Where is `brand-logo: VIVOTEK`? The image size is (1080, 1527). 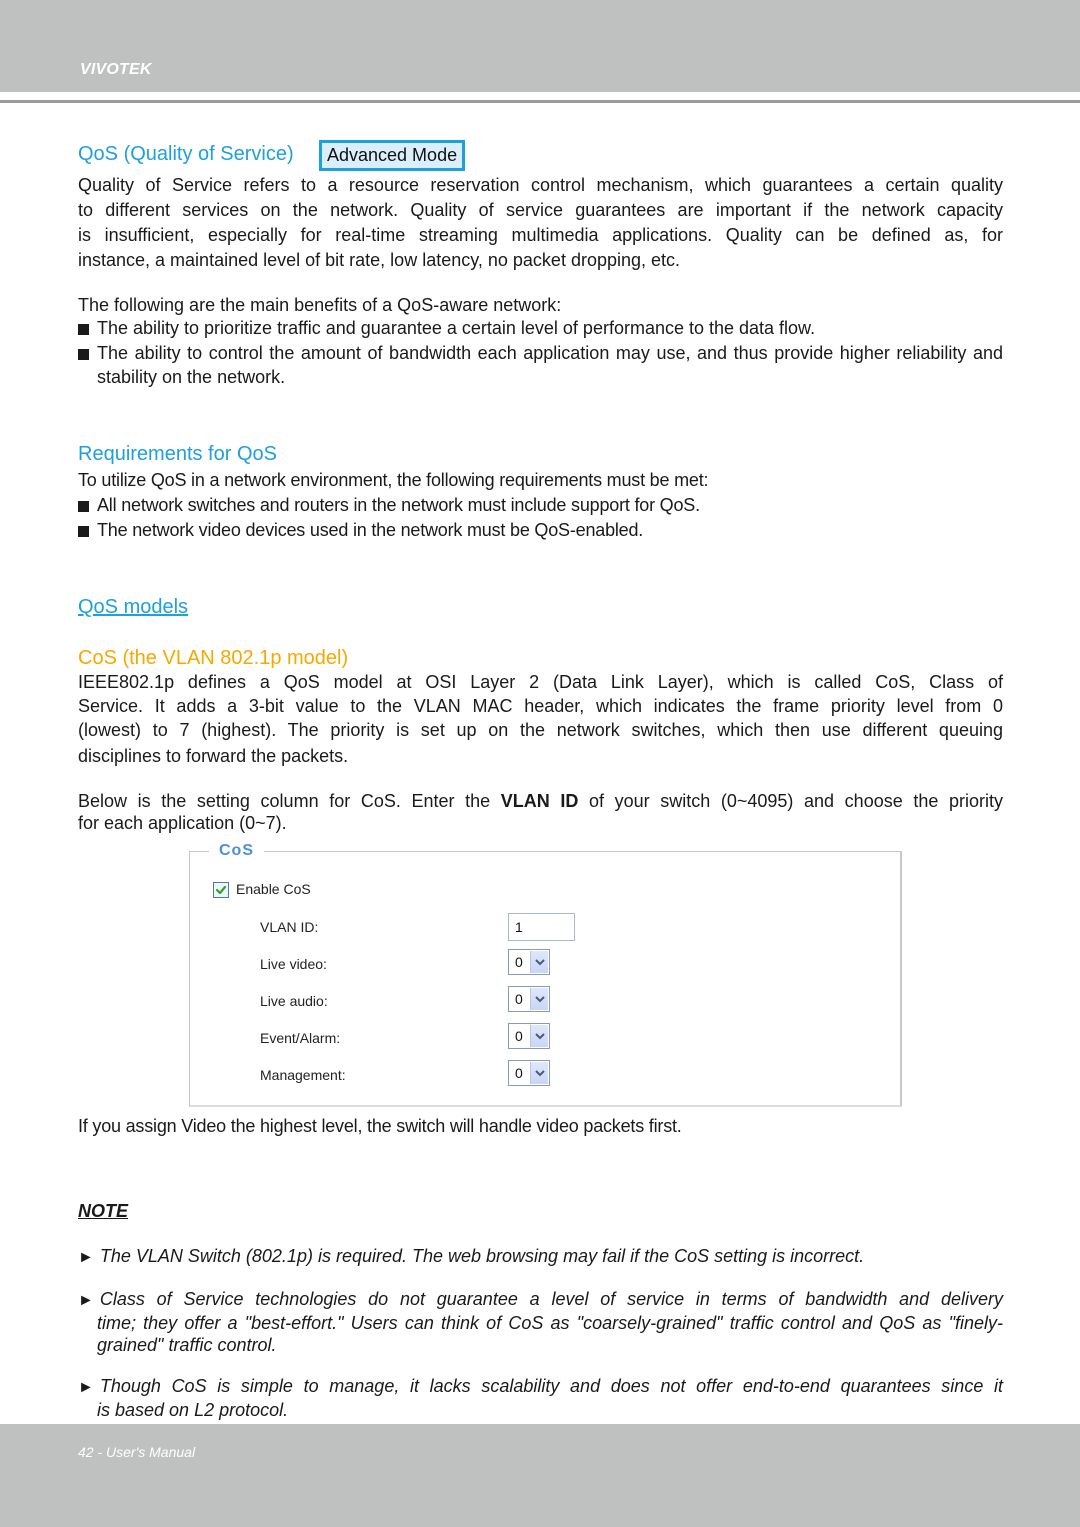 brand-logo: VIVOTEK is located at coordinates (116, 69).